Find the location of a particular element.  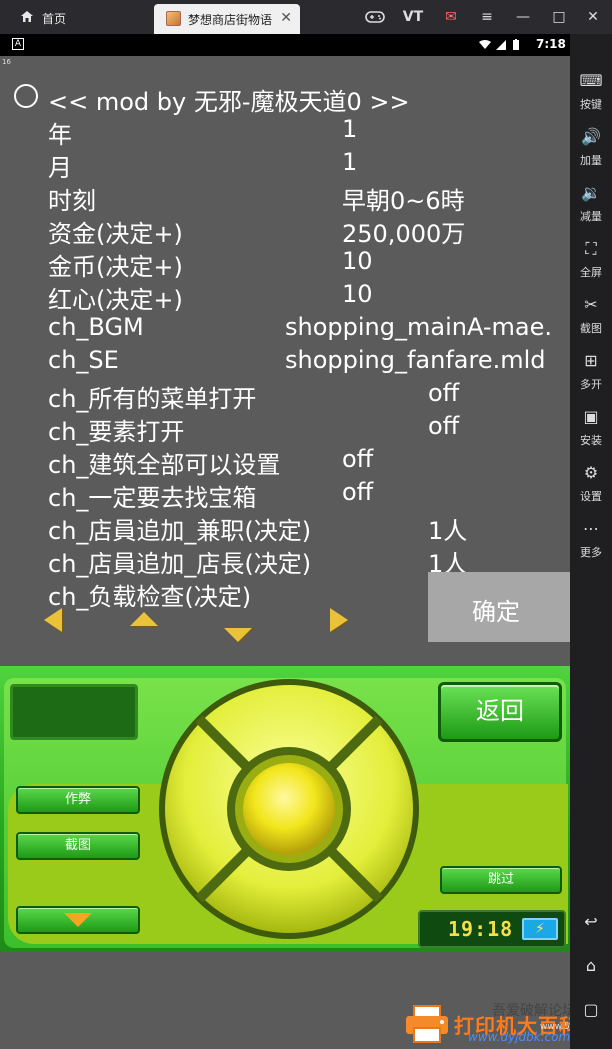

volume-up-icon: 🔊 is located at coordinates (591, 136).